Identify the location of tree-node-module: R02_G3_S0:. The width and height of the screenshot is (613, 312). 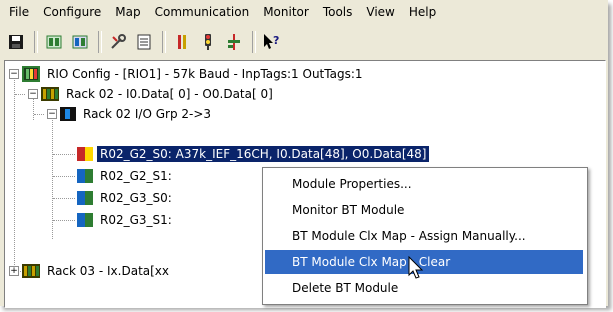
(126, 198).